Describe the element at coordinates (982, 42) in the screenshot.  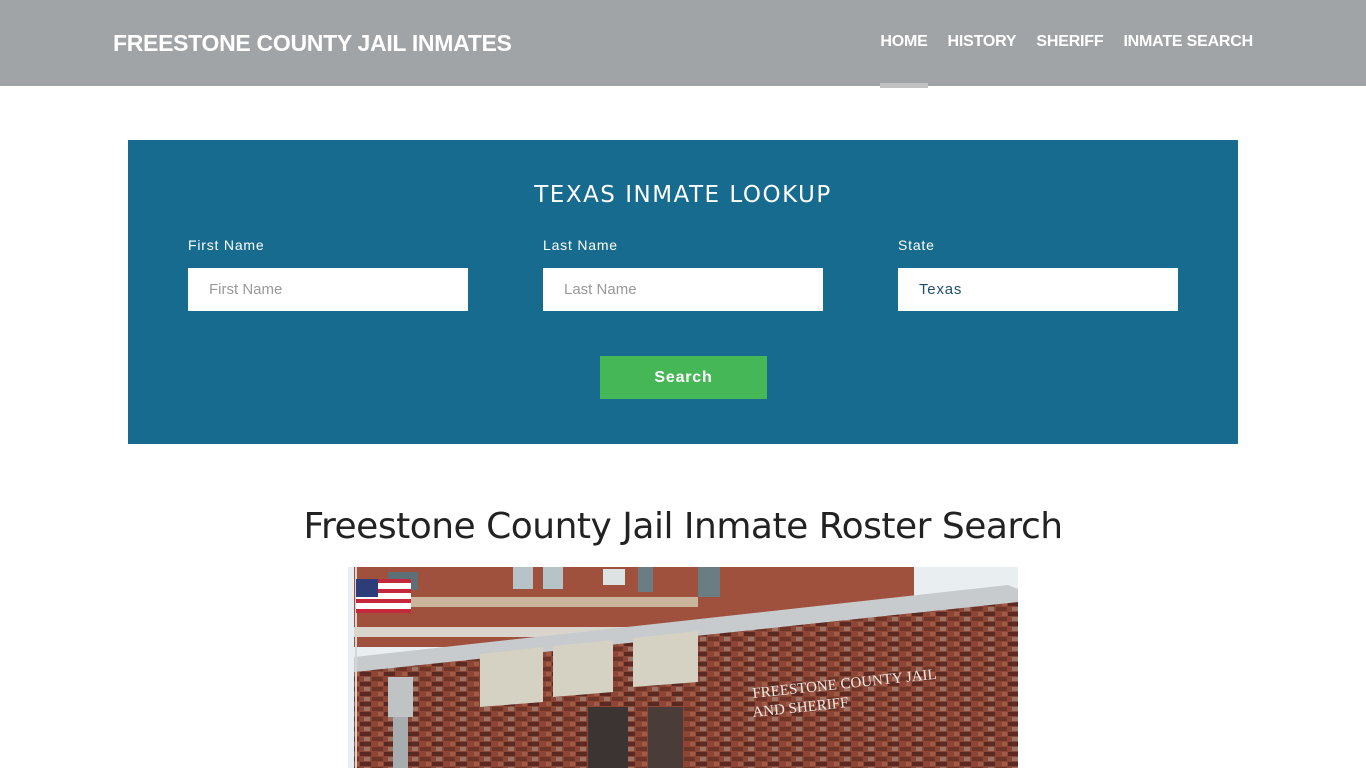
I see `nav-history: HISTORY` at that location.